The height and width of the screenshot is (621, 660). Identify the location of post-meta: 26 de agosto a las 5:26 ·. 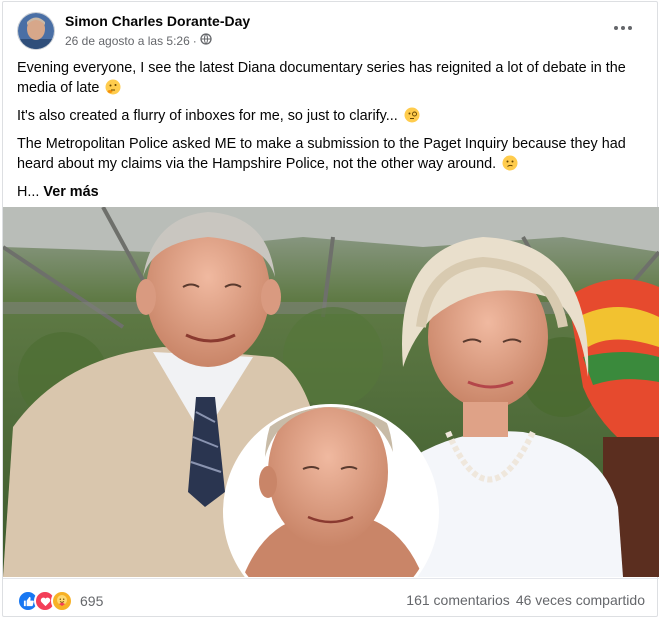
(138, 40).